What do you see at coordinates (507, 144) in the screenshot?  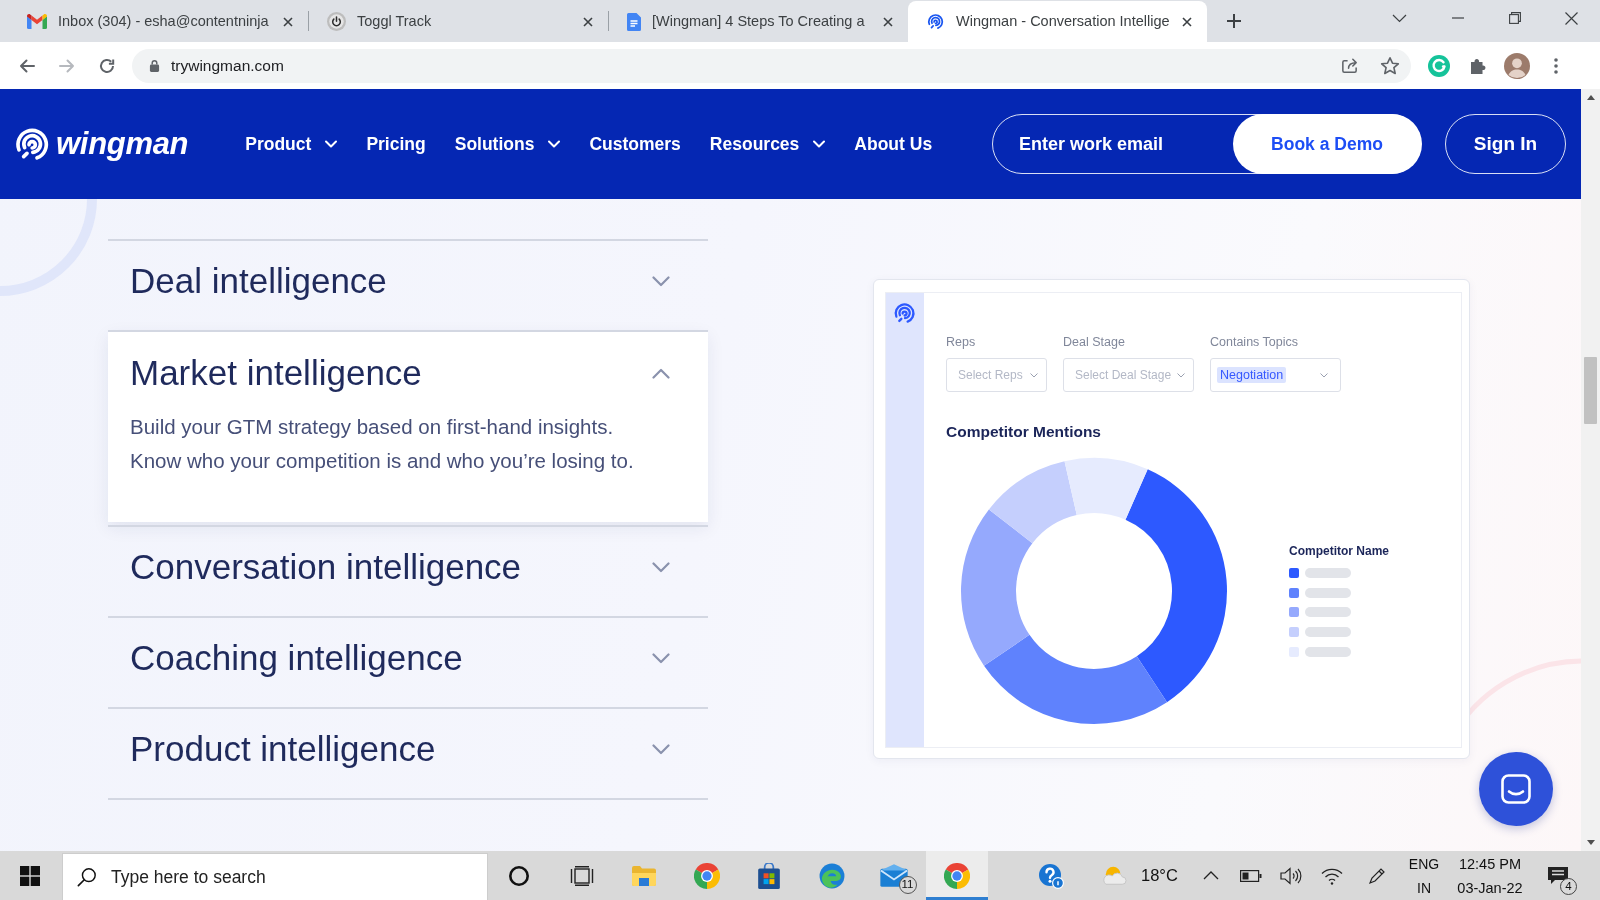 I see `nav-link: Solutions` at bounding box center [507, 144].